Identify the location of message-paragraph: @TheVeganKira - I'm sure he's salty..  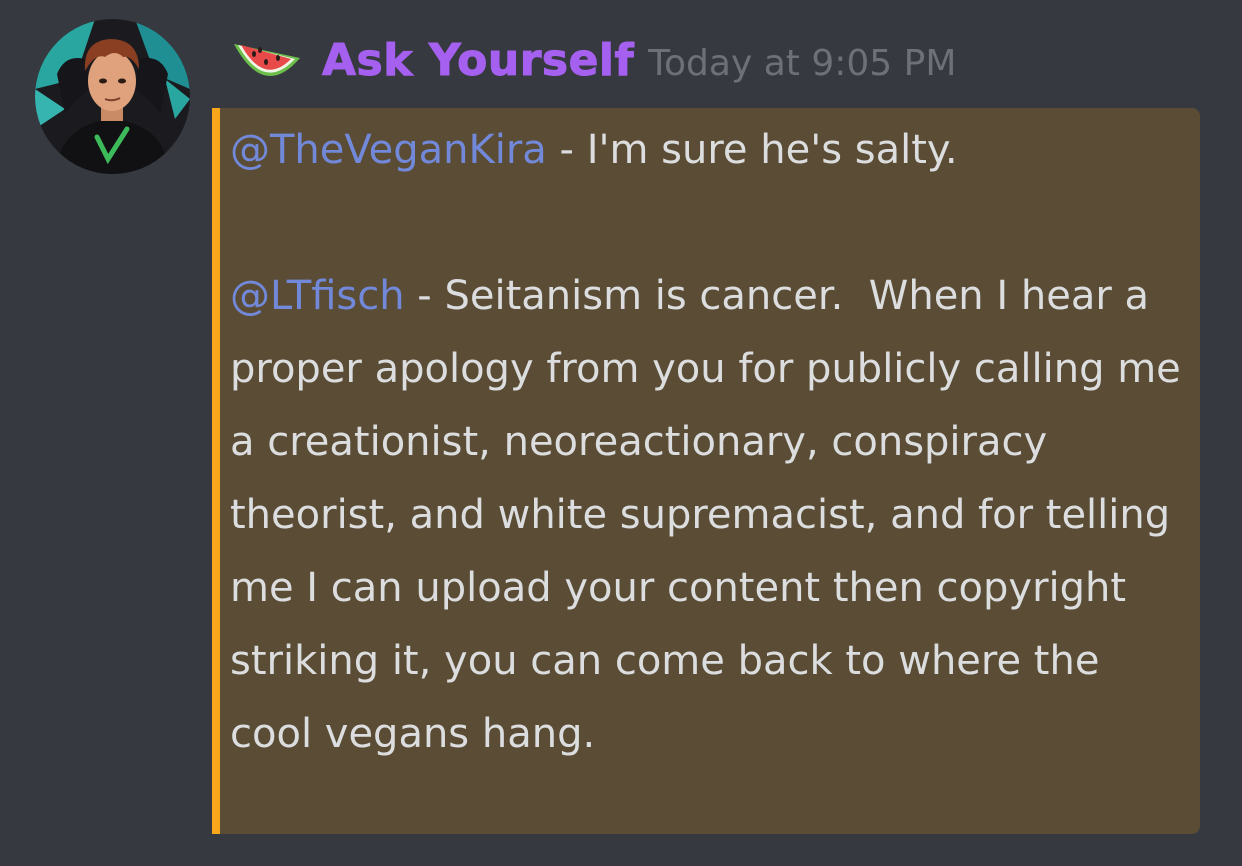
(710, 150).